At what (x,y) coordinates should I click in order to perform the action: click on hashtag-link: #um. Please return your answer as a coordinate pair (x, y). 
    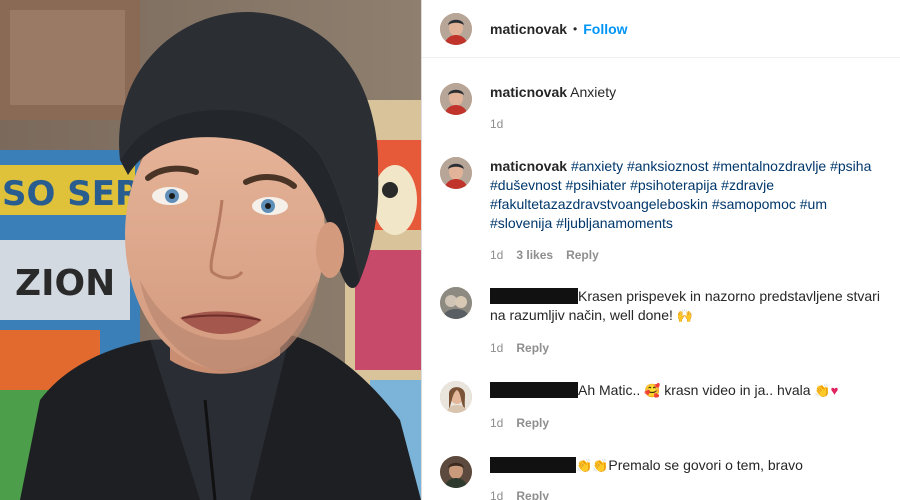
    Looking at the image, I should click on (813, 204).